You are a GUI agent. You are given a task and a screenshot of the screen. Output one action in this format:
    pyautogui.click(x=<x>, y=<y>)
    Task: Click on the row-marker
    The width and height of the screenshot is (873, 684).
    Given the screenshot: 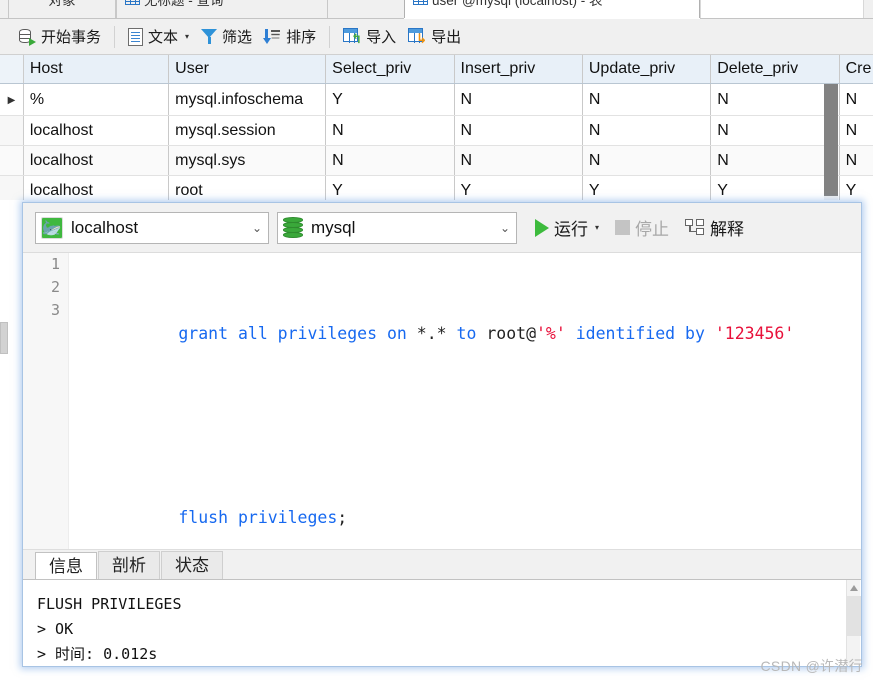 What is the action you would take?
    pyautogui.click(x=12, y=187)
    